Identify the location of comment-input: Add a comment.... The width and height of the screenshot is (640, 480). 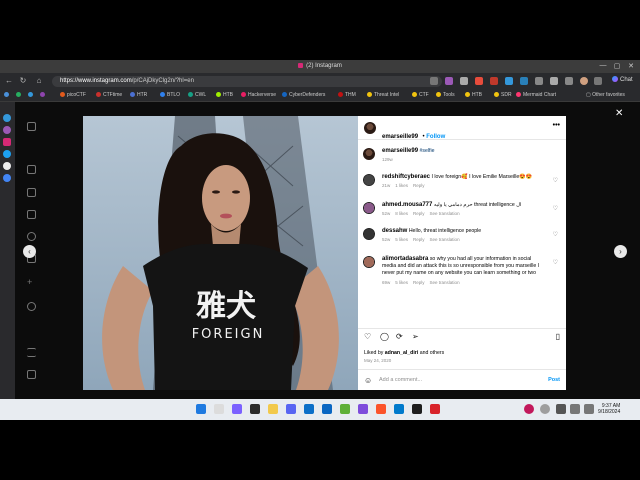
(400, 380).